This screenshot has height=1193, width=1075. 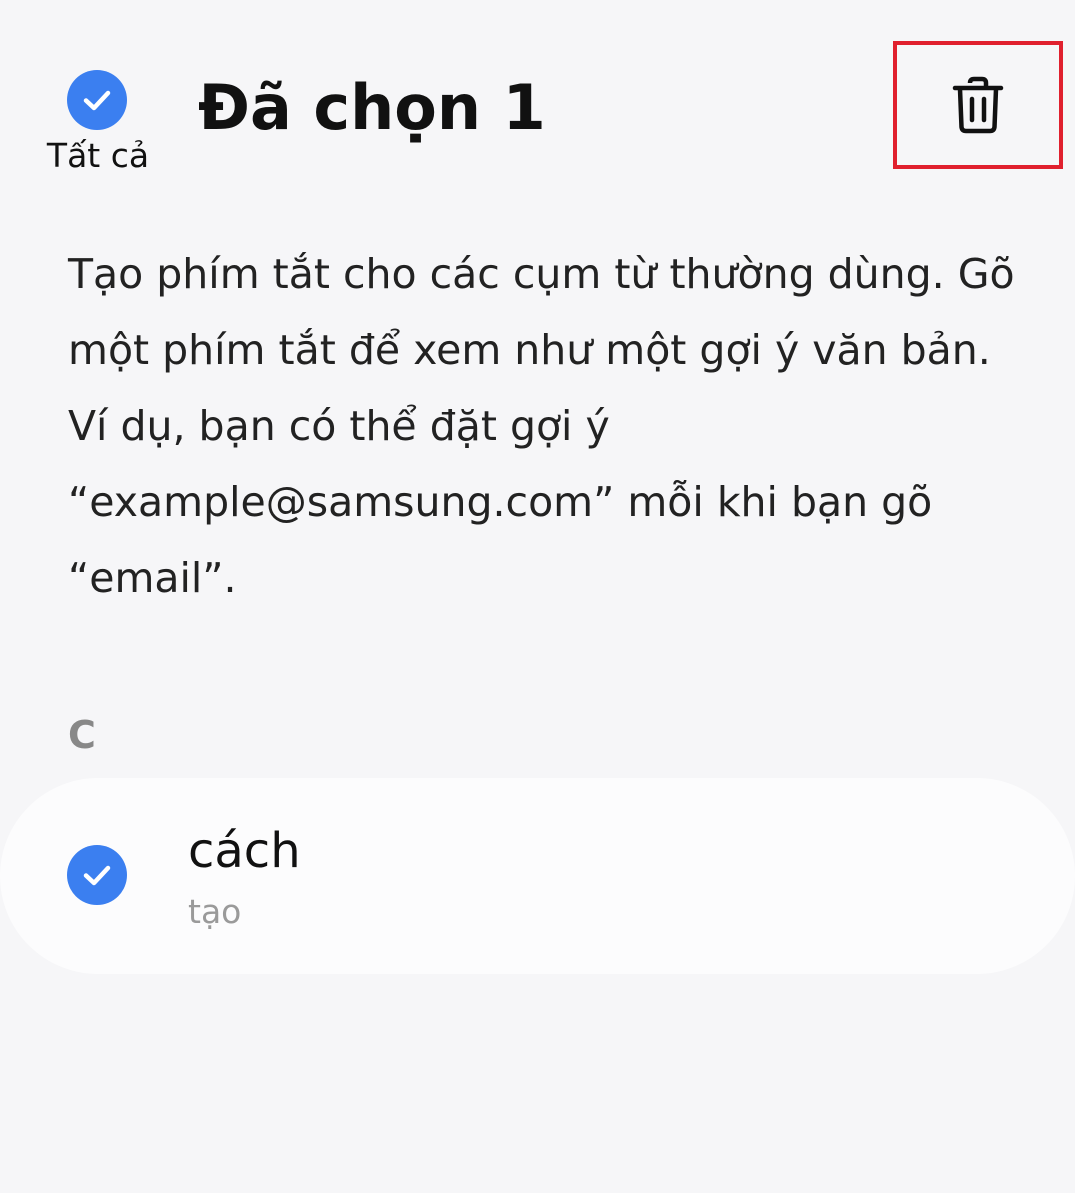 I want to click on select-all-checkbox, so click(x=97, y=100).